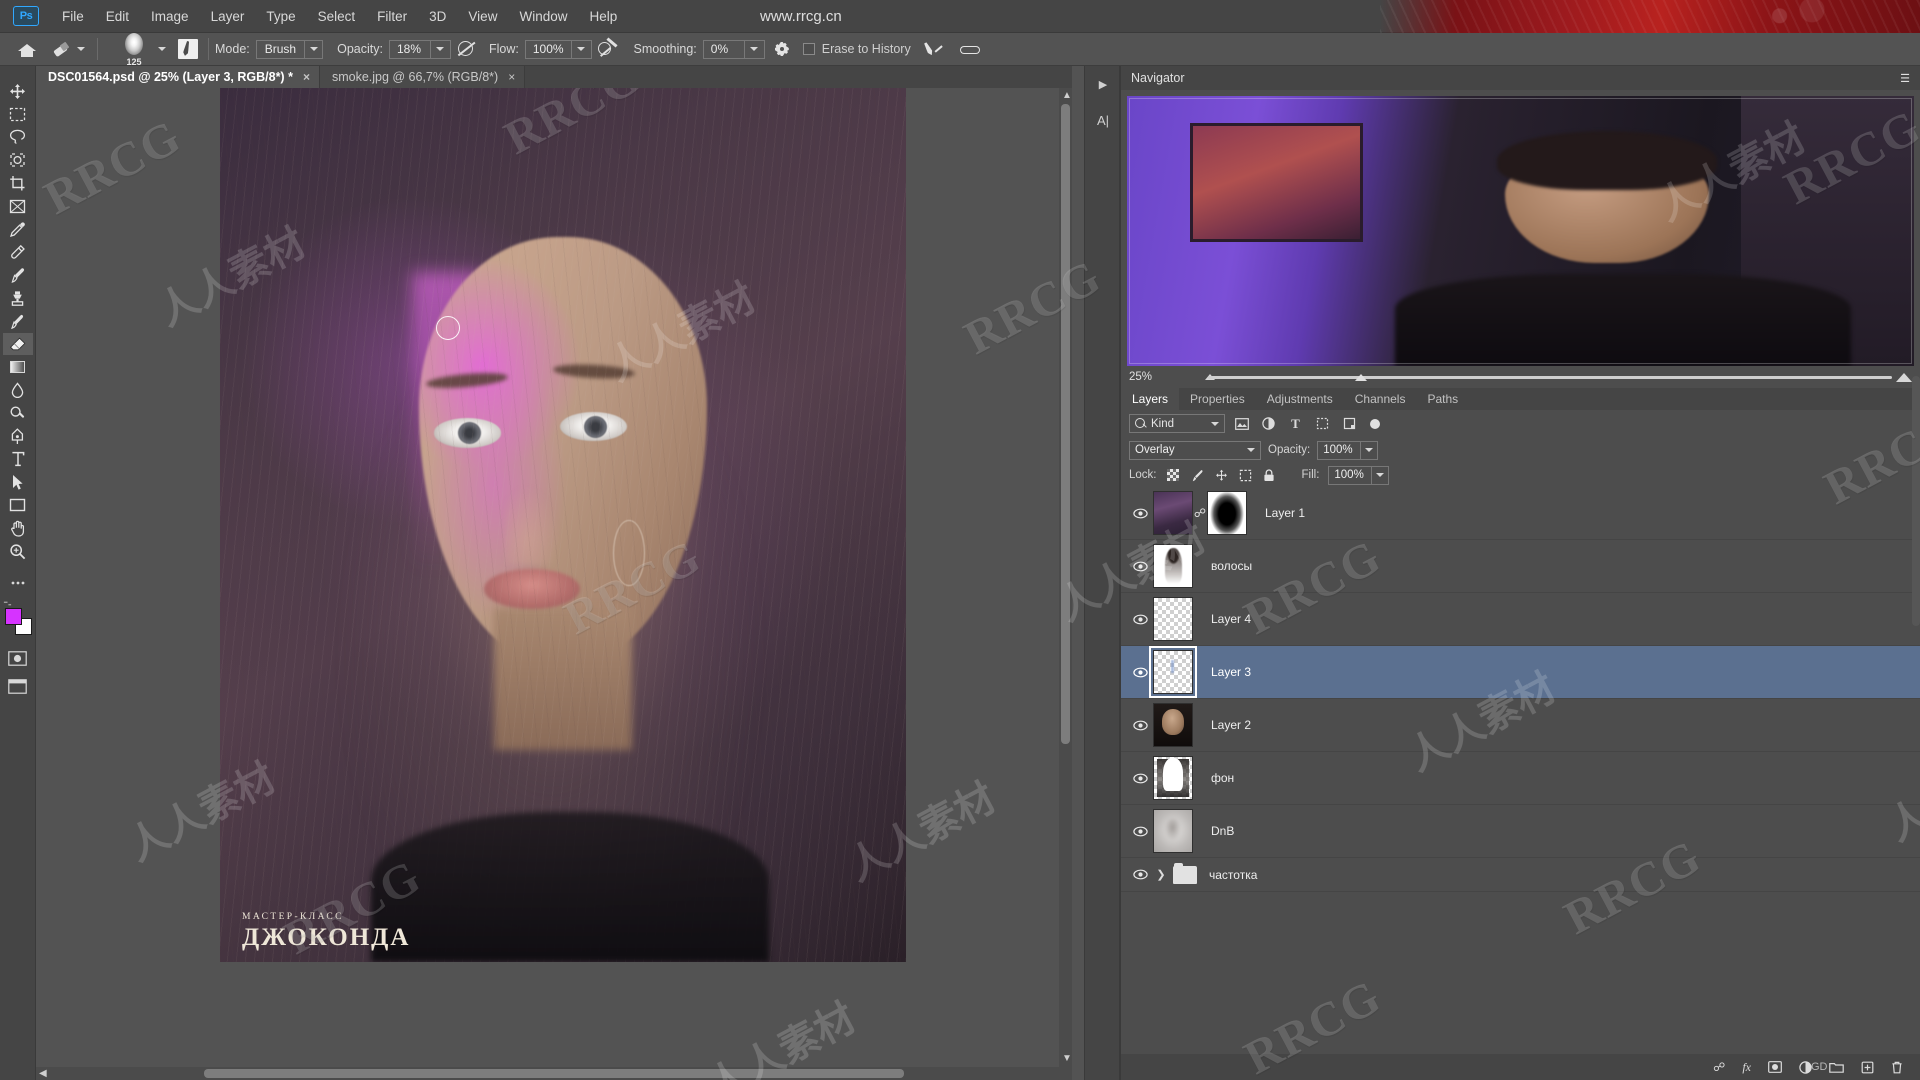 This screenshot has height=1080, width=1920. I want to click on airbrush-icon, so click(609, 48).